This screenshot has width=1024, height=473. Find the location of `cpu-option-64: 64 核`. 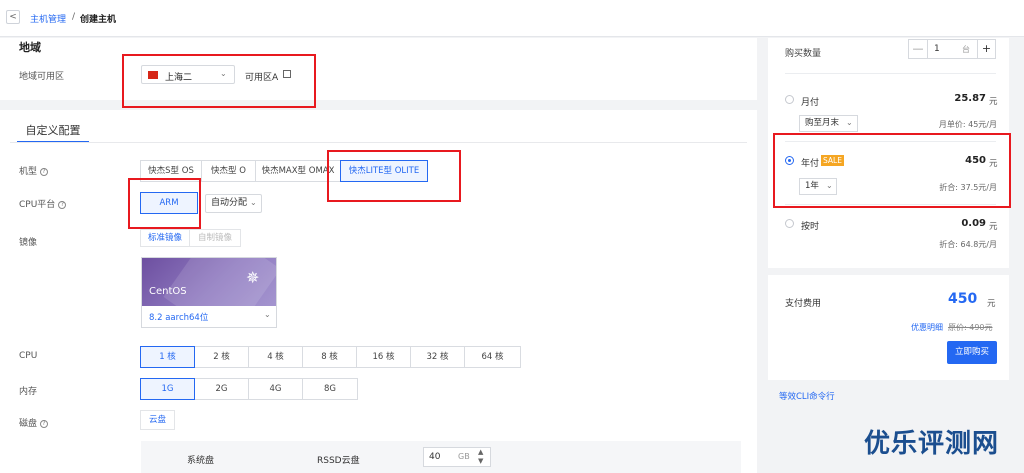

cpu-option-64: 64 核 is located at coordinates (492, 357).